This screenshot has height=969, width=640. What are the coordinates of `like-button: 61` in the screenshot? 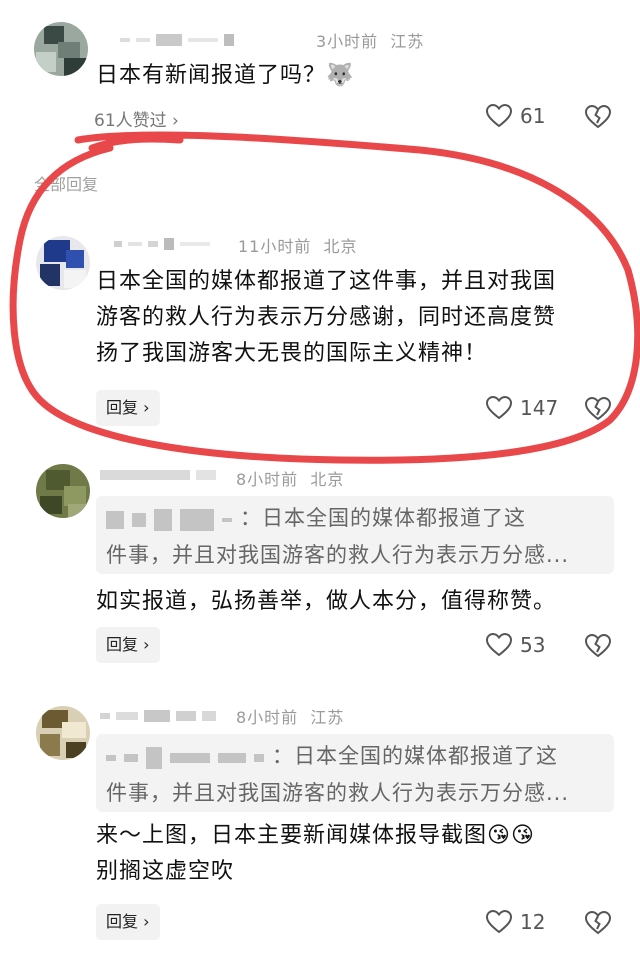 It's located at (515, 116).